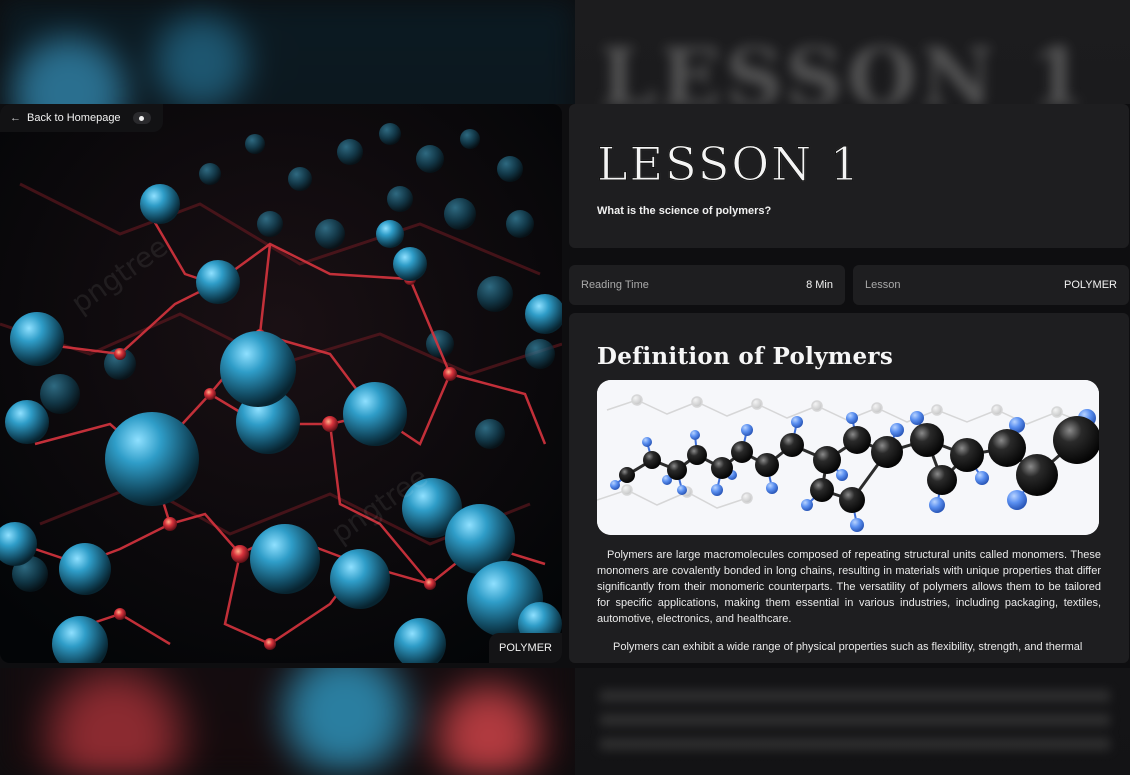  Describe the element at coordinates (74, 118) in the screenshot. I see `back-to-homepage-label: Back to Homepage` at that location.